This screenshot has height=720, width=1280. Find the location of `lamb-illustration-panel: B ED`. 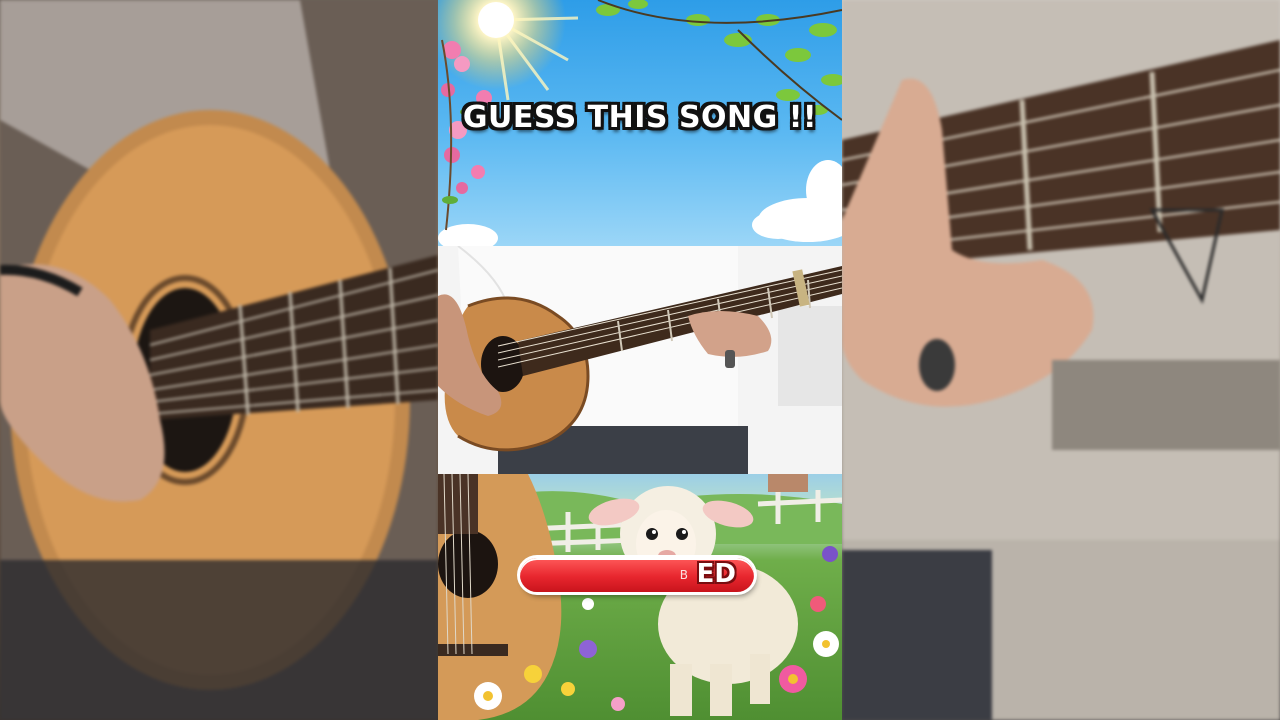

lamb-illustration-panel: B ED is located at coordinates (640, 597).